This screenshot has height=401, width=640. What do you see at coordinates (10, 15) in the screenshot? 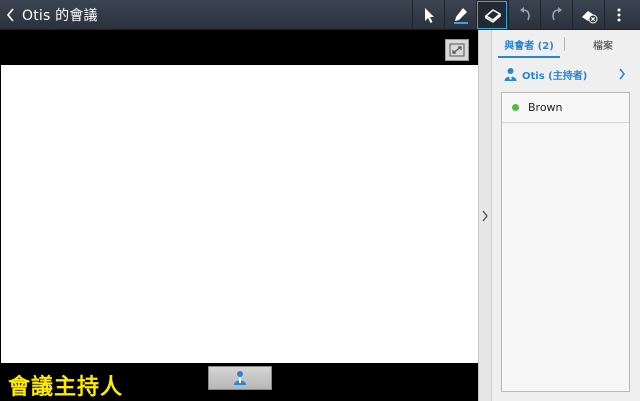
I see `chevron-left-icon` at bounding box center [10, 15].